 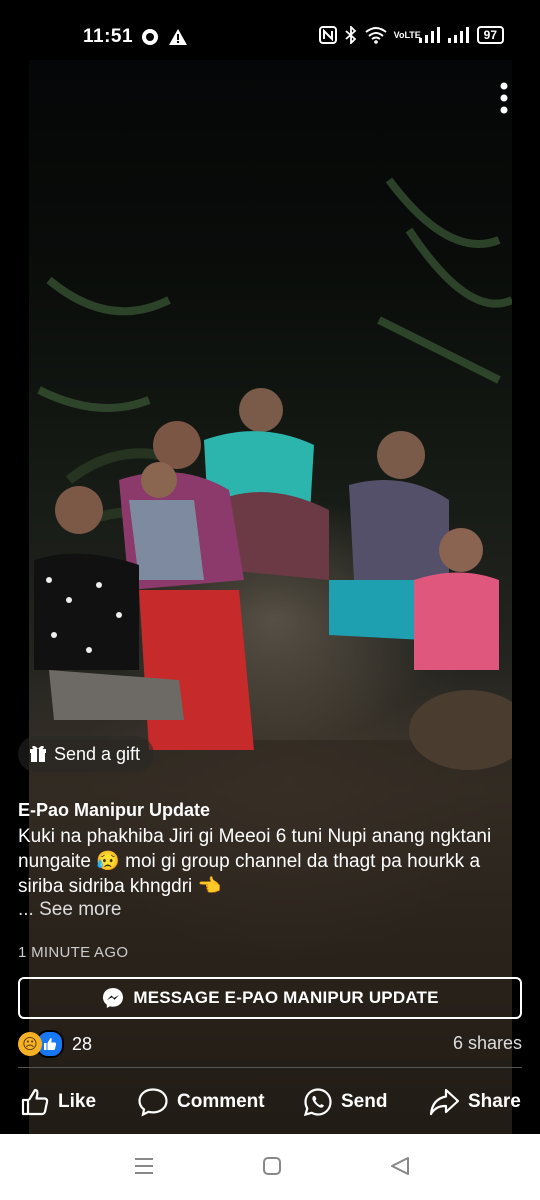 I want to click on see-more-link: ... See more, so click(x=70, y=910).